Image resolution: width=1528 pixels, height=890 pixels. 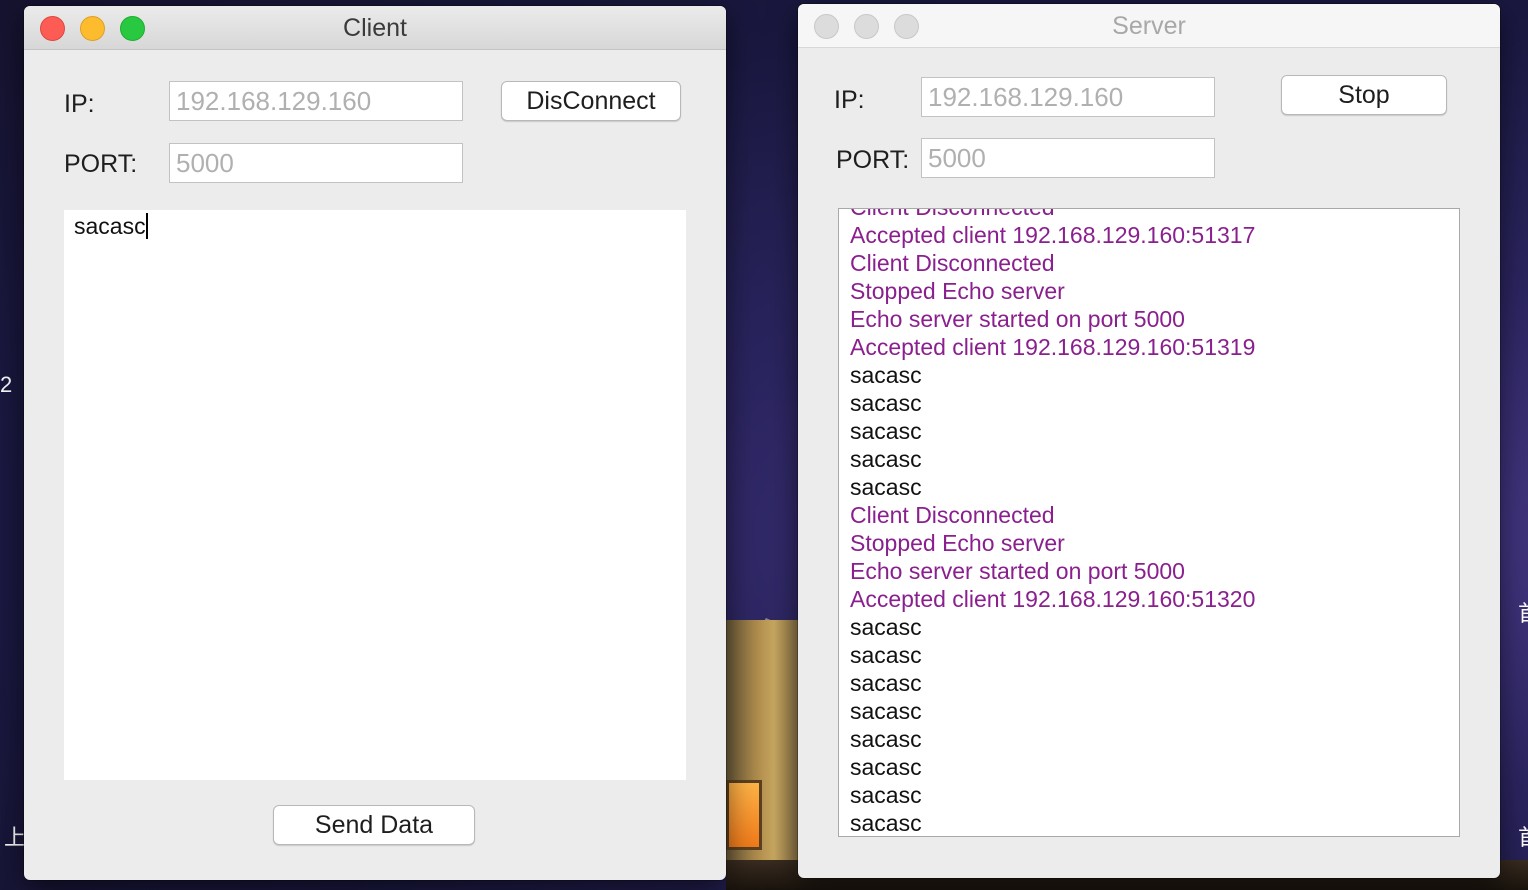 What do you see at coordinates (1053, 599) in the screenshot?
I see `log-line: Accepted client 192.168.129.160:51320` at bounding box center [1053, 599].